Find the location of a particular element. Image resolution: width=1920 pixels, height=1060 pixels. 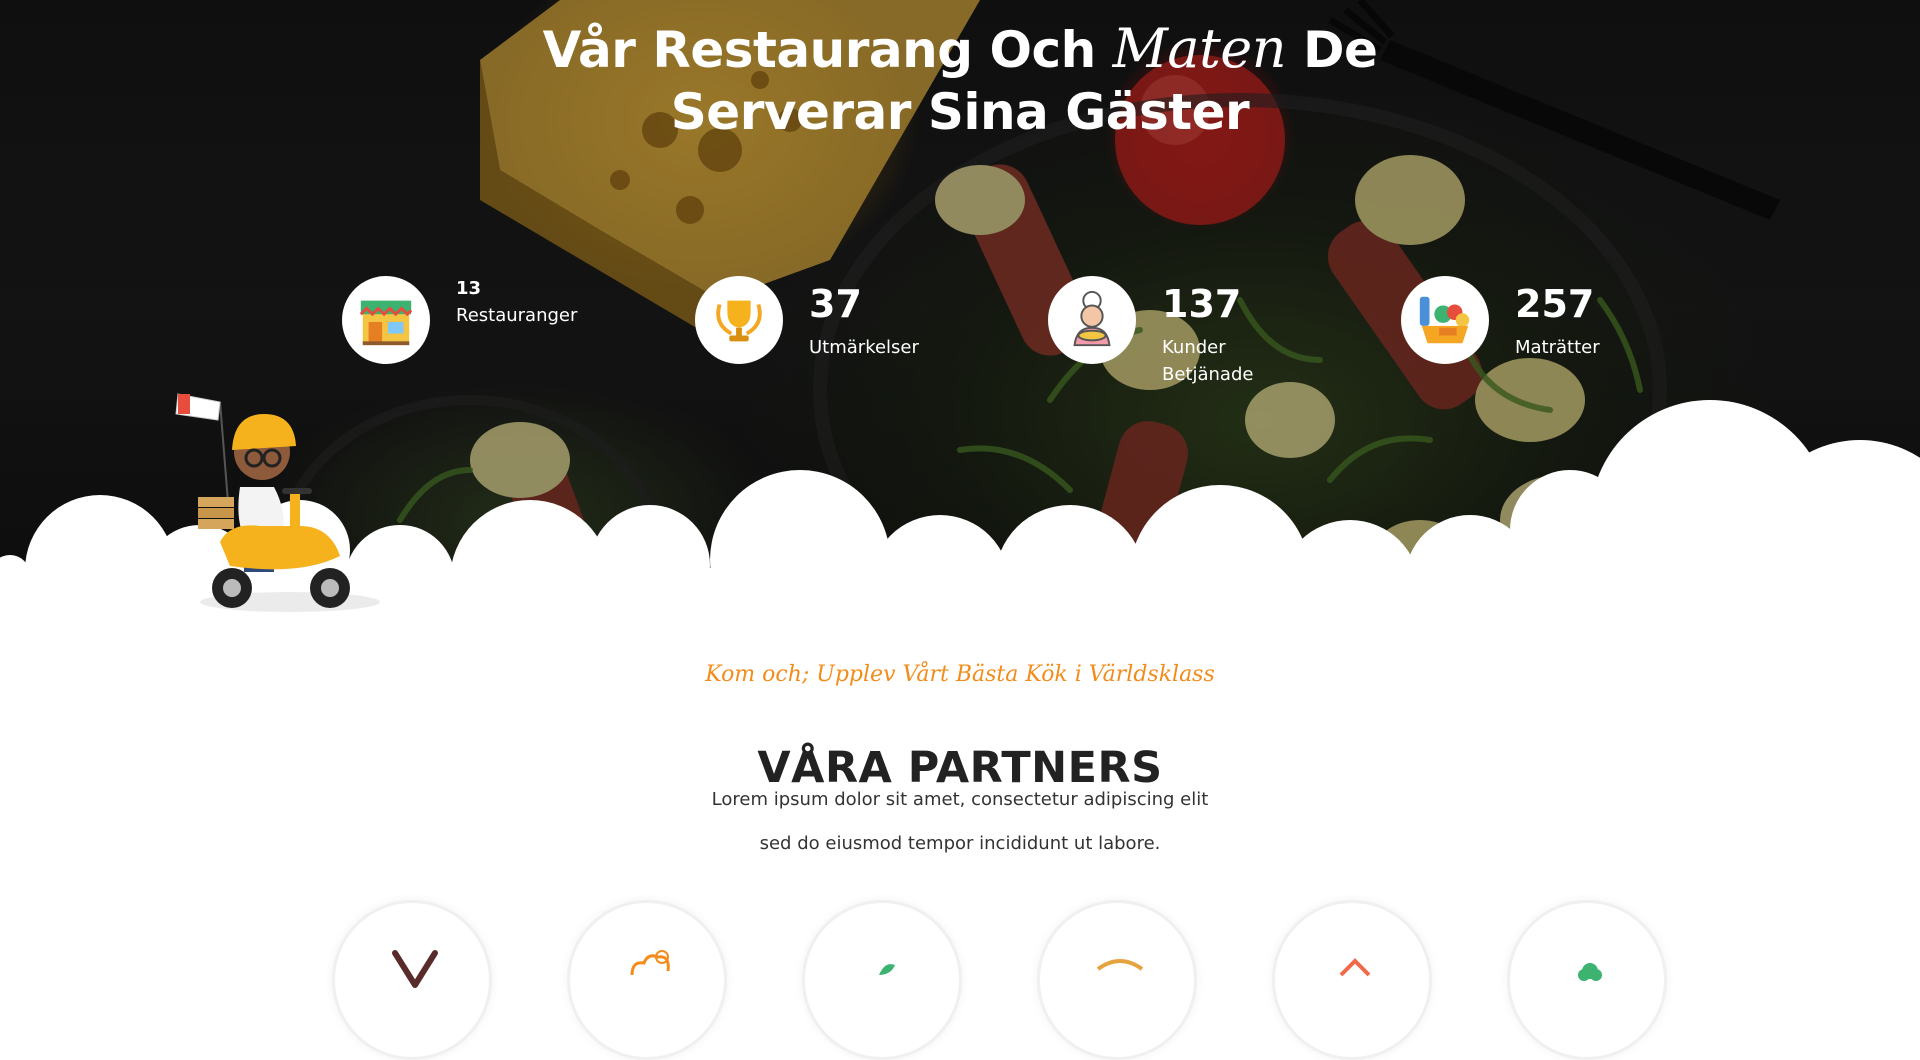

stat-label: Restauranger is located at coordinates (517, 315).